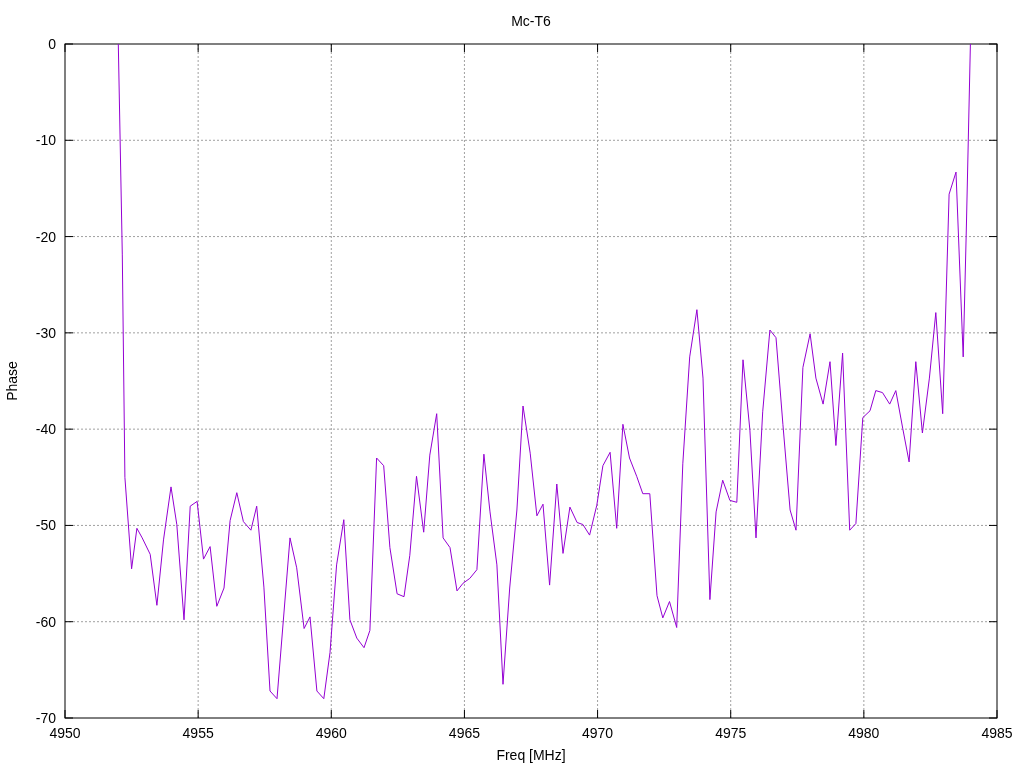  Describe the element at coordinates (598, 733) in the screenshot. I see `x-tick-label: 4970` at that location.